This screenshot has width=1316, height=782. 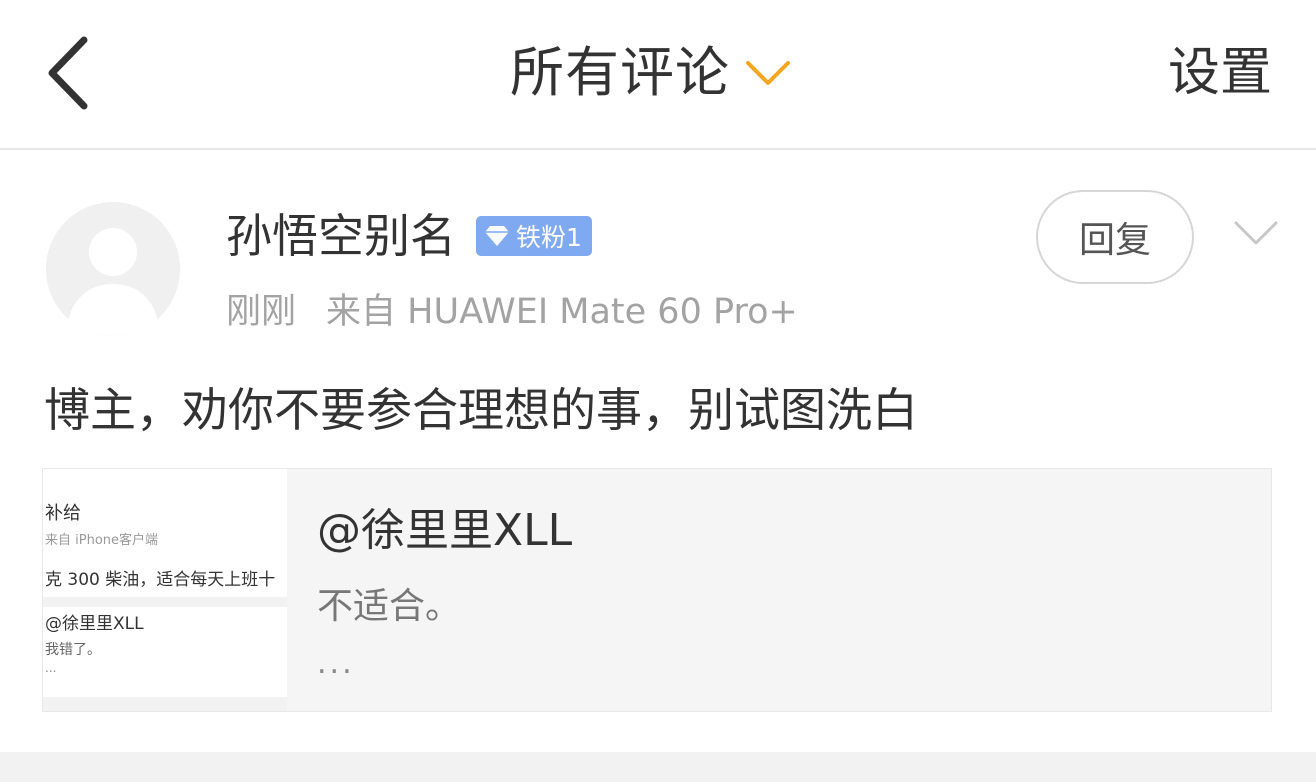 What do you see at coordinates (63, 513) in the screenshot?
I see `thumbnail-text: 补给` at bounding box center [63, 513].